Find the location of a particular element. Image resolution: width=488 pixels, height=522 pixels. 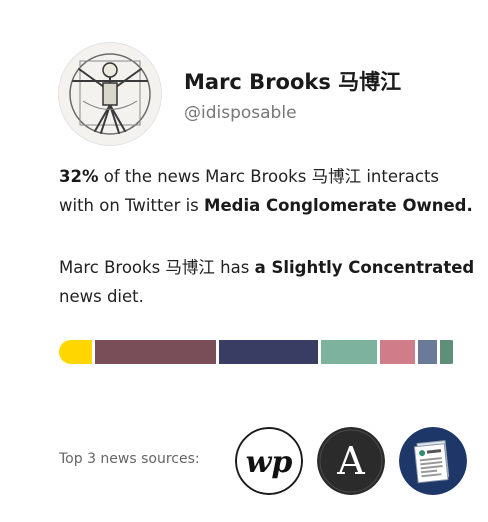

newspaper-logo-icon is located at coordinates (433, 461).